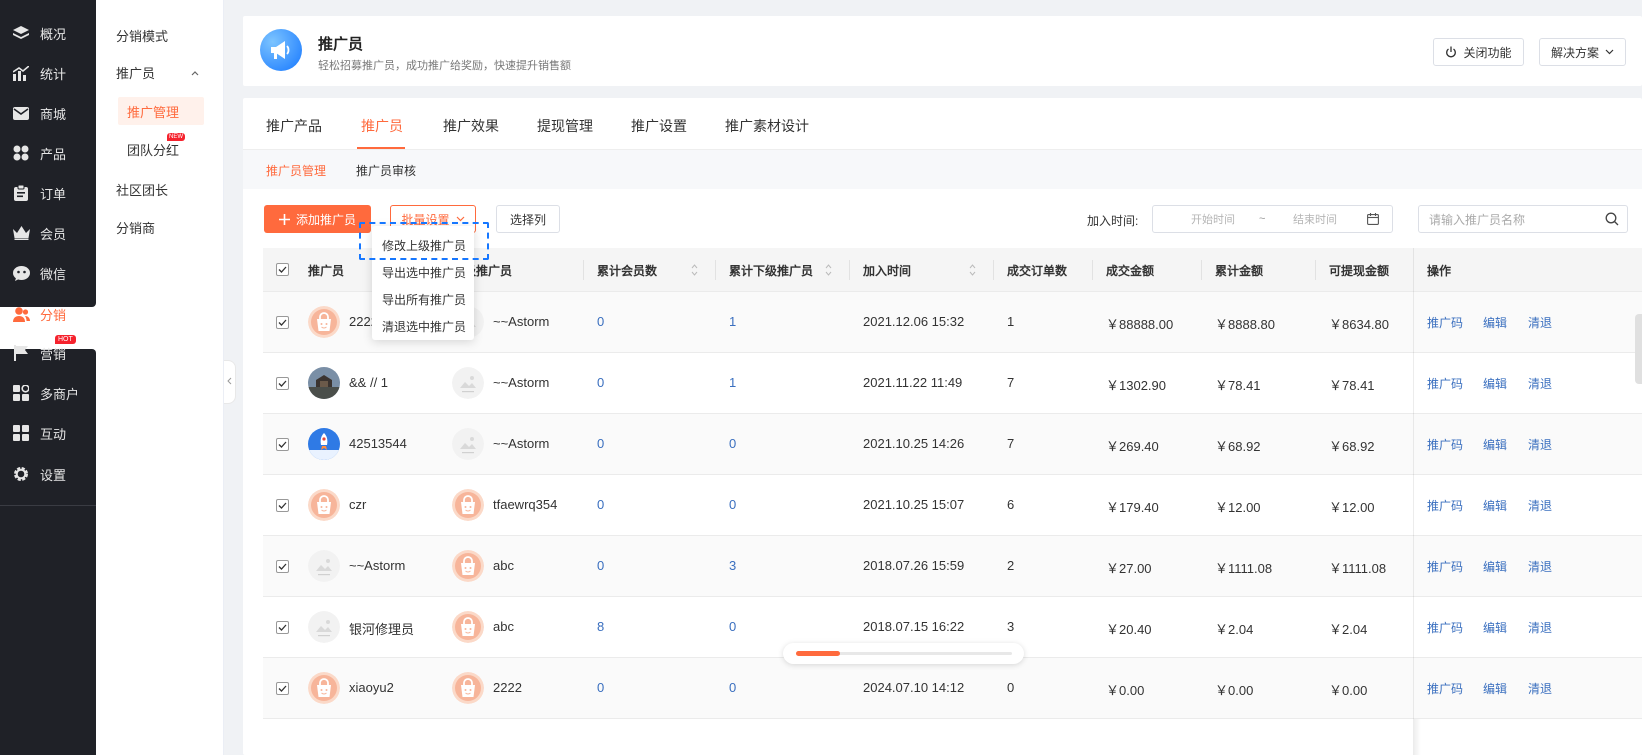  What do you see at coordinates (48, 273) in the screenshot?
I see `nav-item-wechat: 微信` at bounding box center [48, 273].